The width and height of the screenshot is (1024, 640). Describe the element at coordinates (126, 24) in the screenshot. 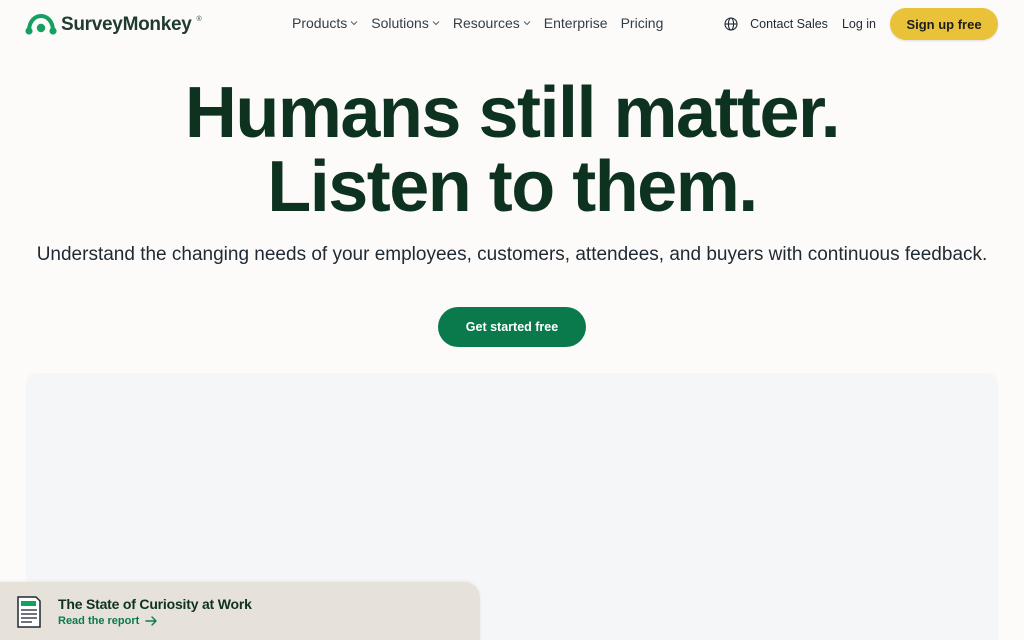

I see `brand-name: SurveyMonkey` at that location.